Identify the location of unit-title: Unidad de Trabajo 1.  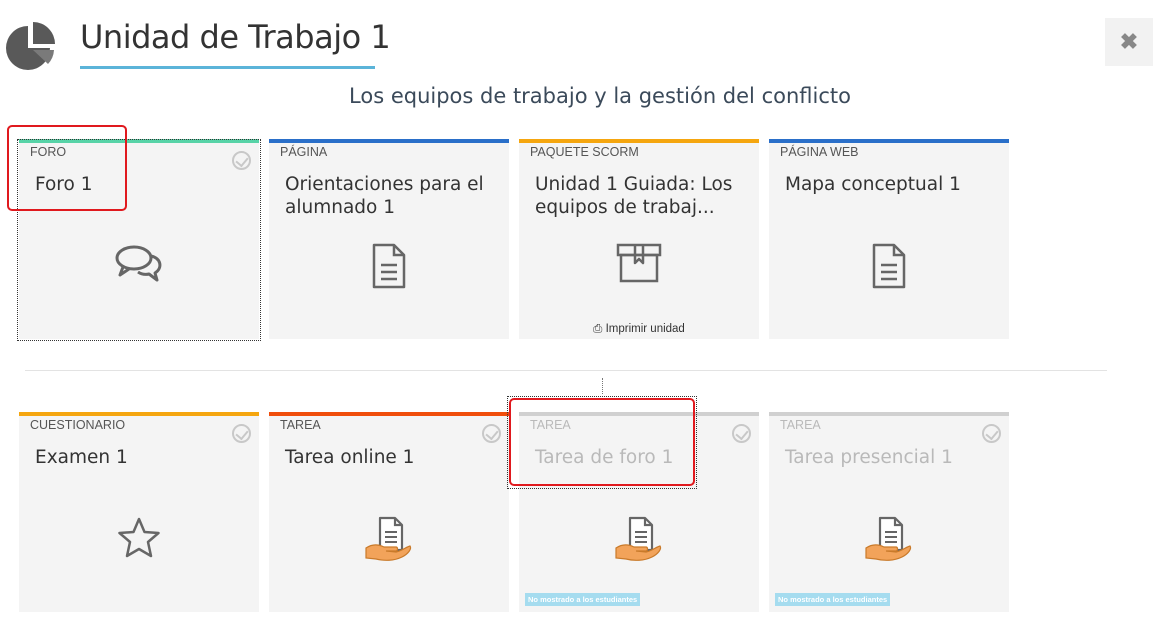
(235, 37).